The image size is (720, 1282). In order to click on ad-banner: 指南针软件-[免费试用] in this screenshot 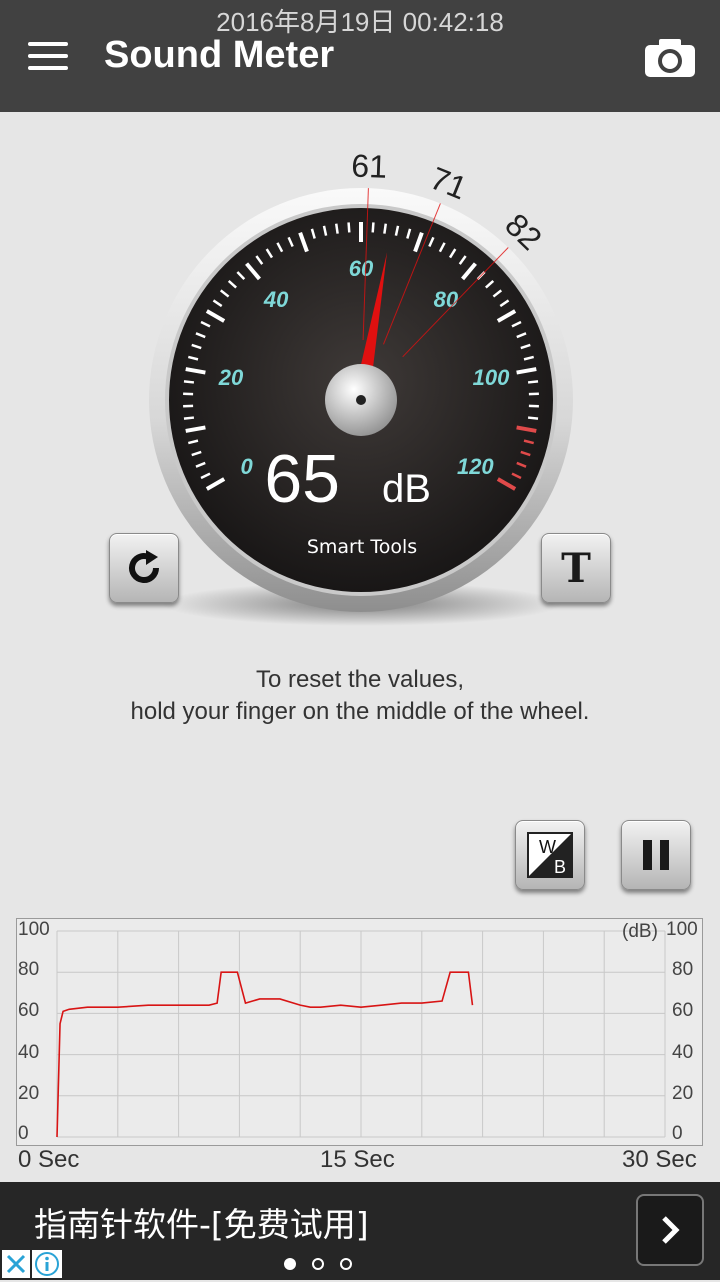, I will do `click(360, 1231)`.